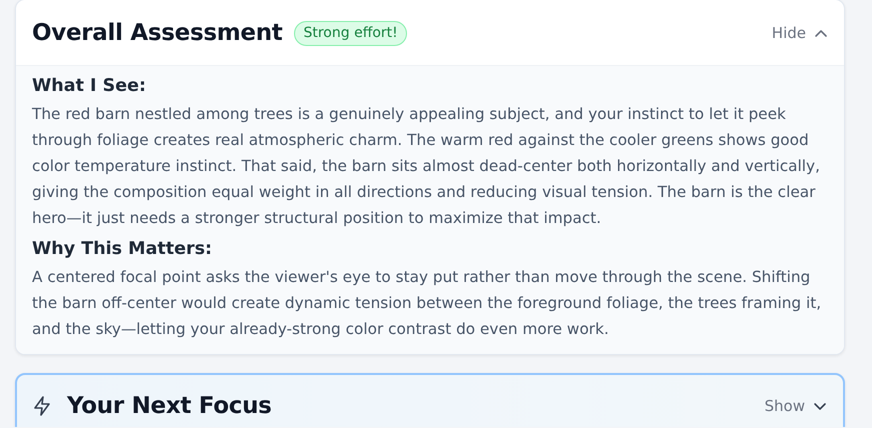 Image resolution: width=872 pixels, height=428 pixels. I want to click on toggle-button: Show, so click(795, 406).